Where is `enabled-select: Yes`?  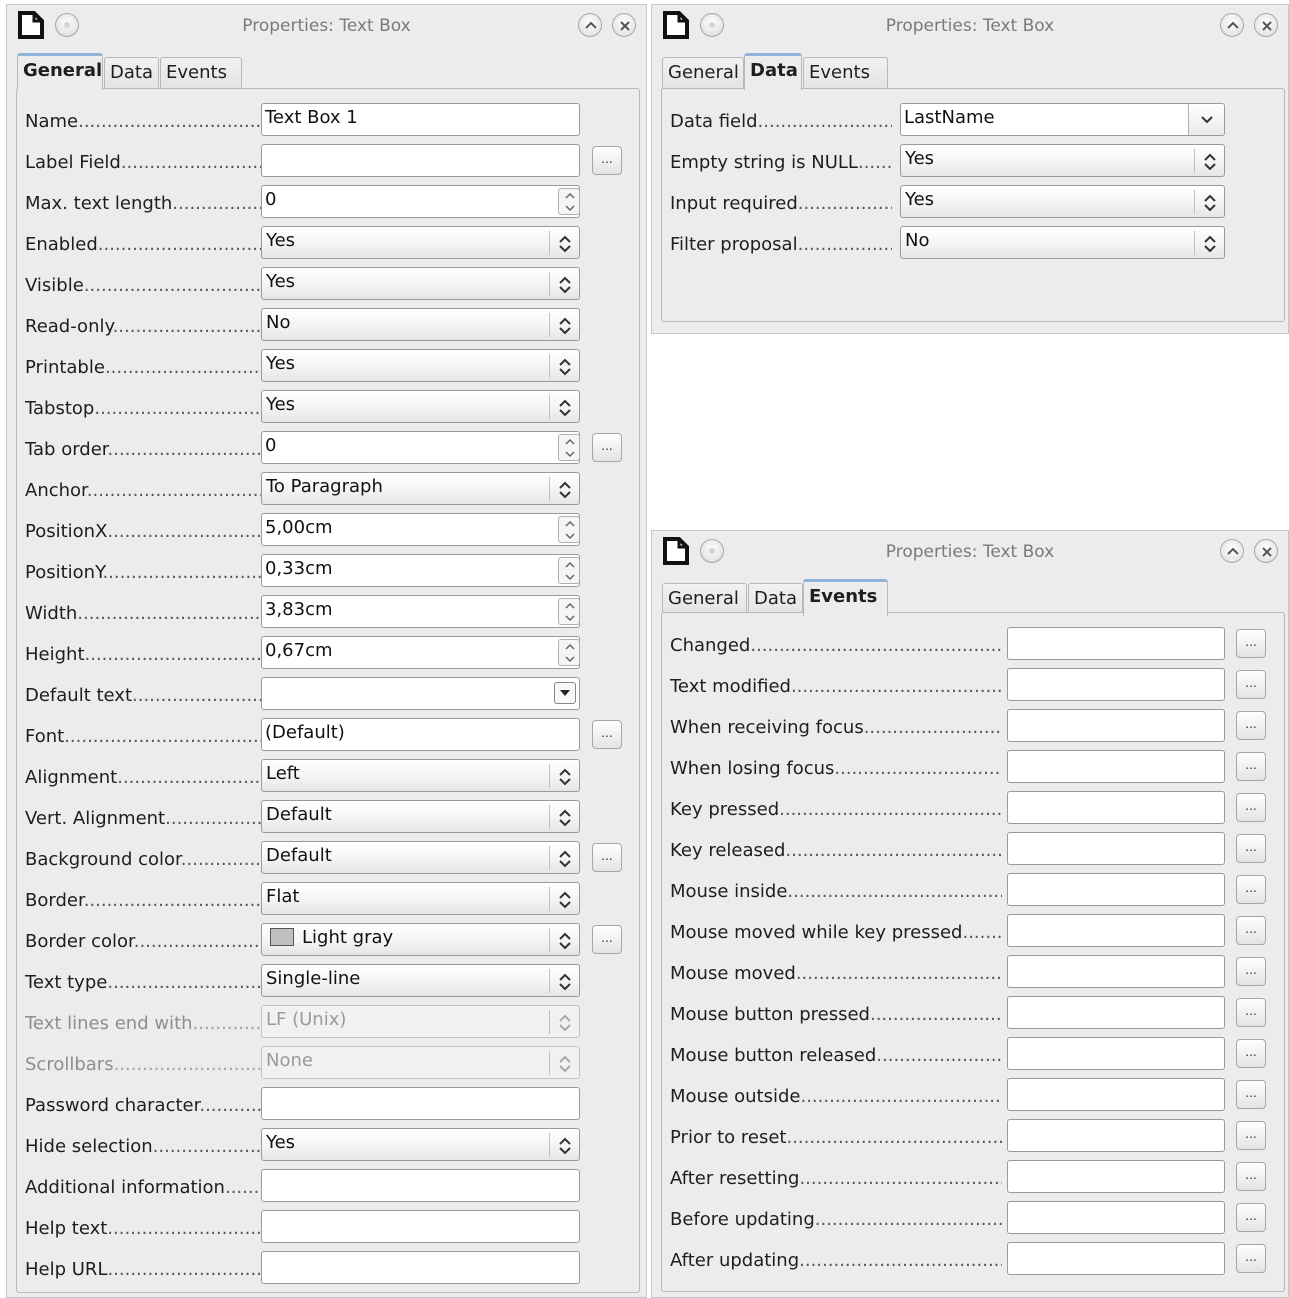
enabled-select: Yes is located at coordinates (420, 242).